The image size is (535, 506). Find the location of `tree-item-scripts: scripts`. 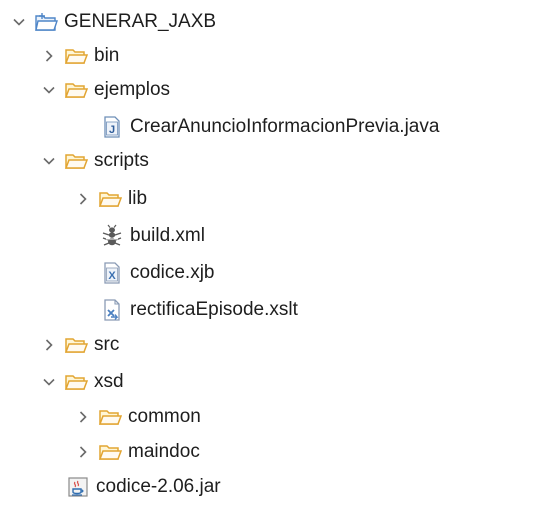

tree-item-scripts: scripts is located at coordinates (94, 161).